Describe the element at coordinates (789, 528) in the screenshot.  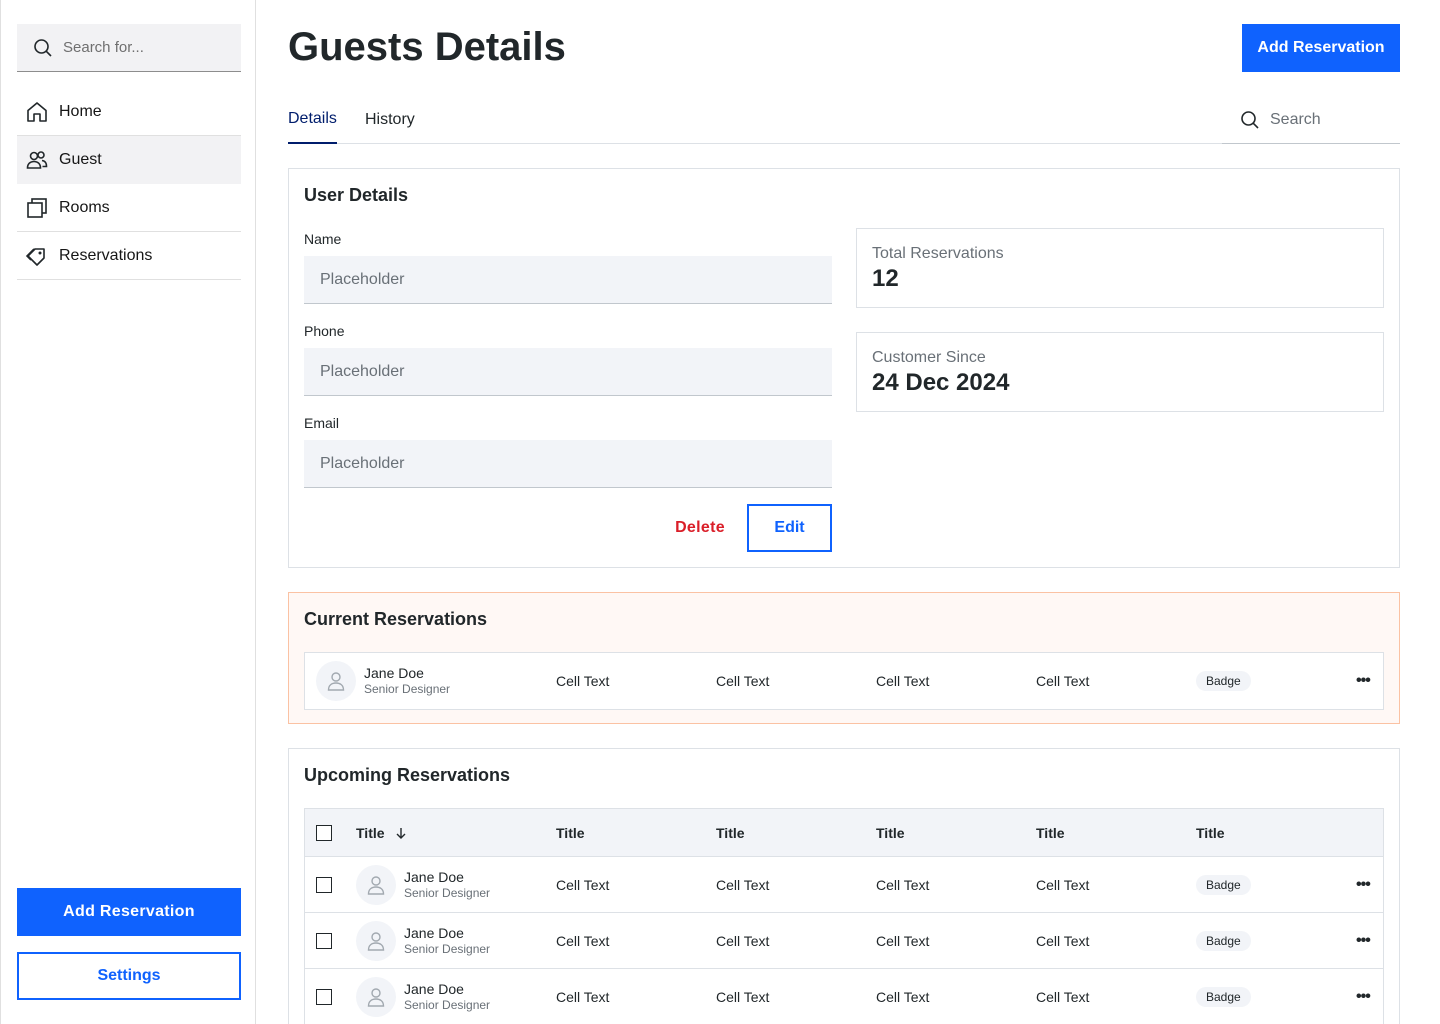
I see `edit-button: Edit` at that location.